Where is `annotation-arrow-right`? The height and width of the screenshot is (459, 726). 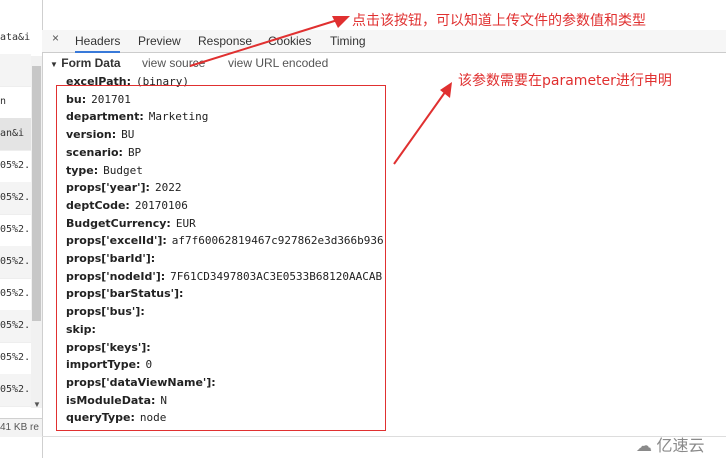 annotation-arrow-right is located at coordinates (423, 123).